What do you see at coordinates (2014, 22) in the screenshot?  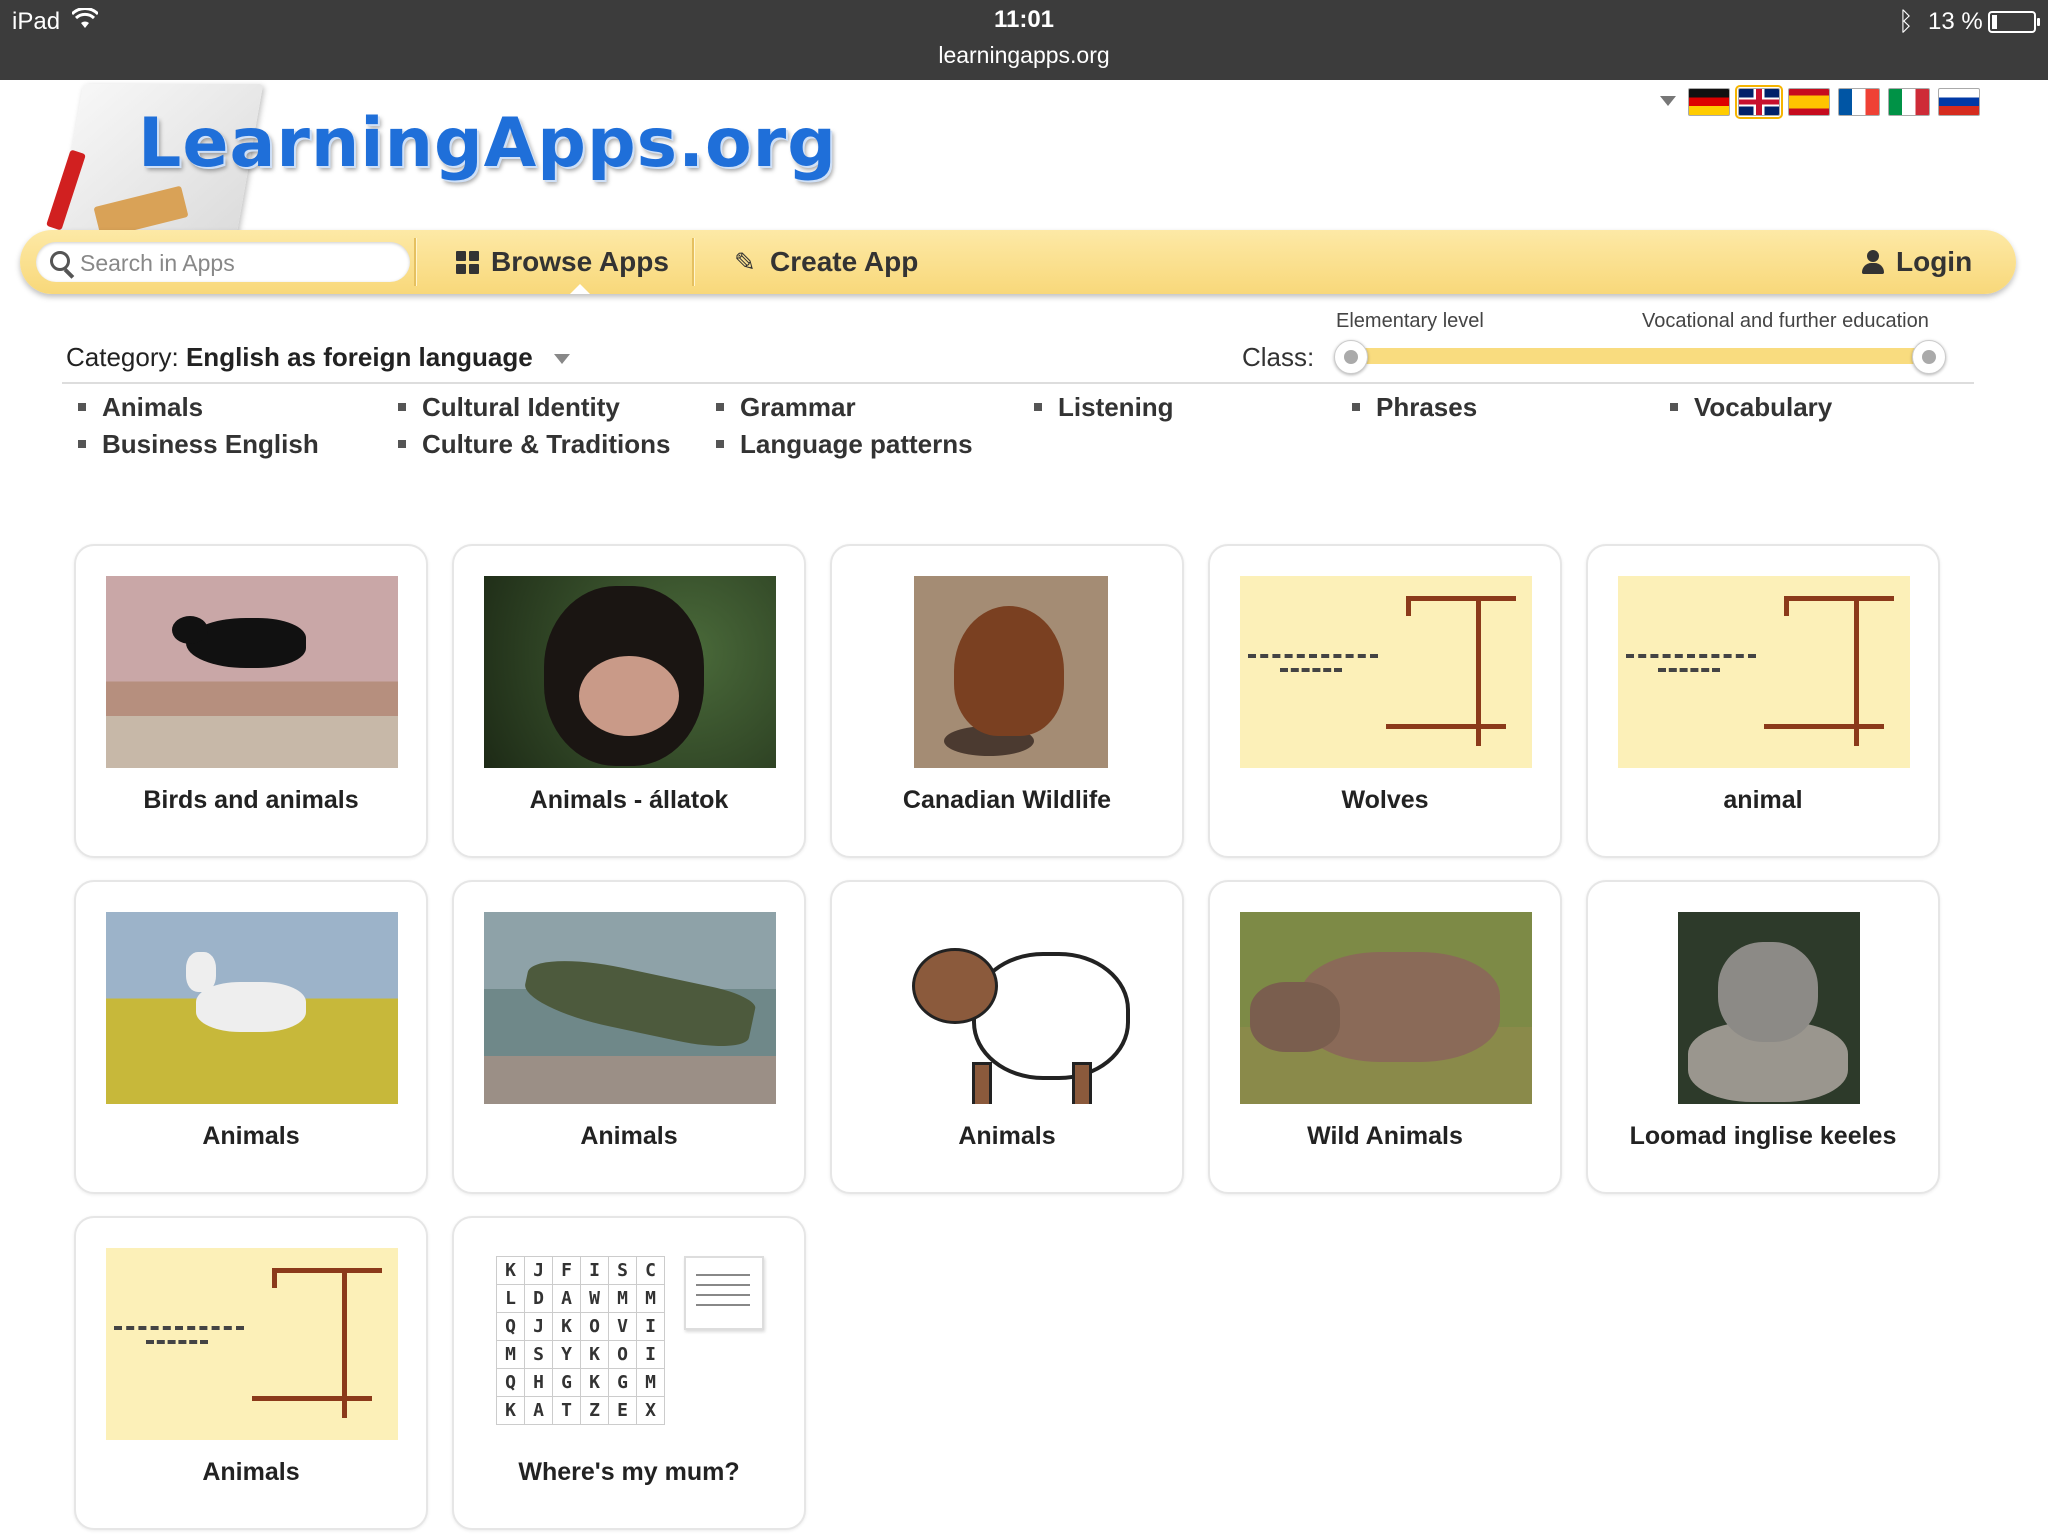 I see `battery-icon` at bounding box center [2014, 22].